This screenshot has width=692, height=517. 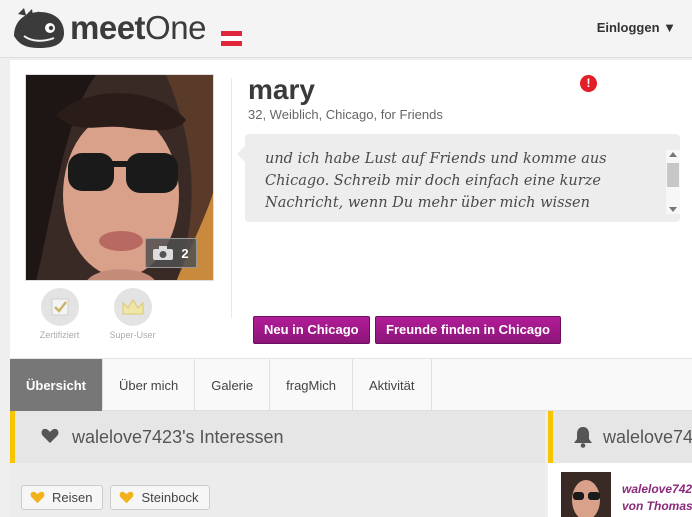 What do you see at coordinates (311, 330) in the screenshot?
I see `new-in-city-button: Neu in Chicago` at bounding box center [311, 330].